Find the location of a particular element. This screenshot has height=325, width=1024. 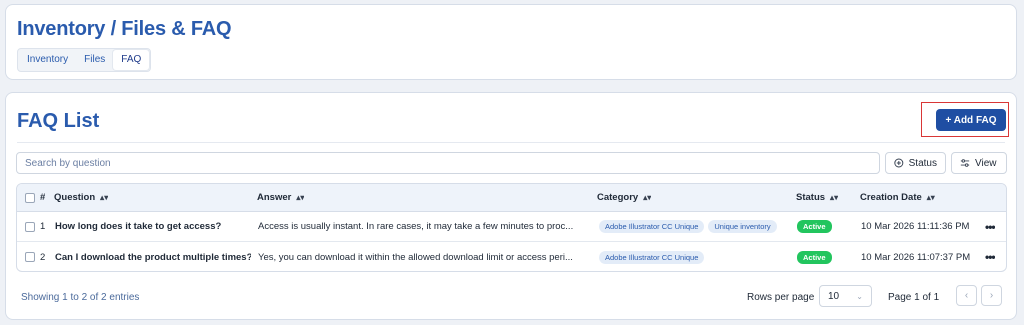

next-page-button: › is located at coordinates (991, 295).